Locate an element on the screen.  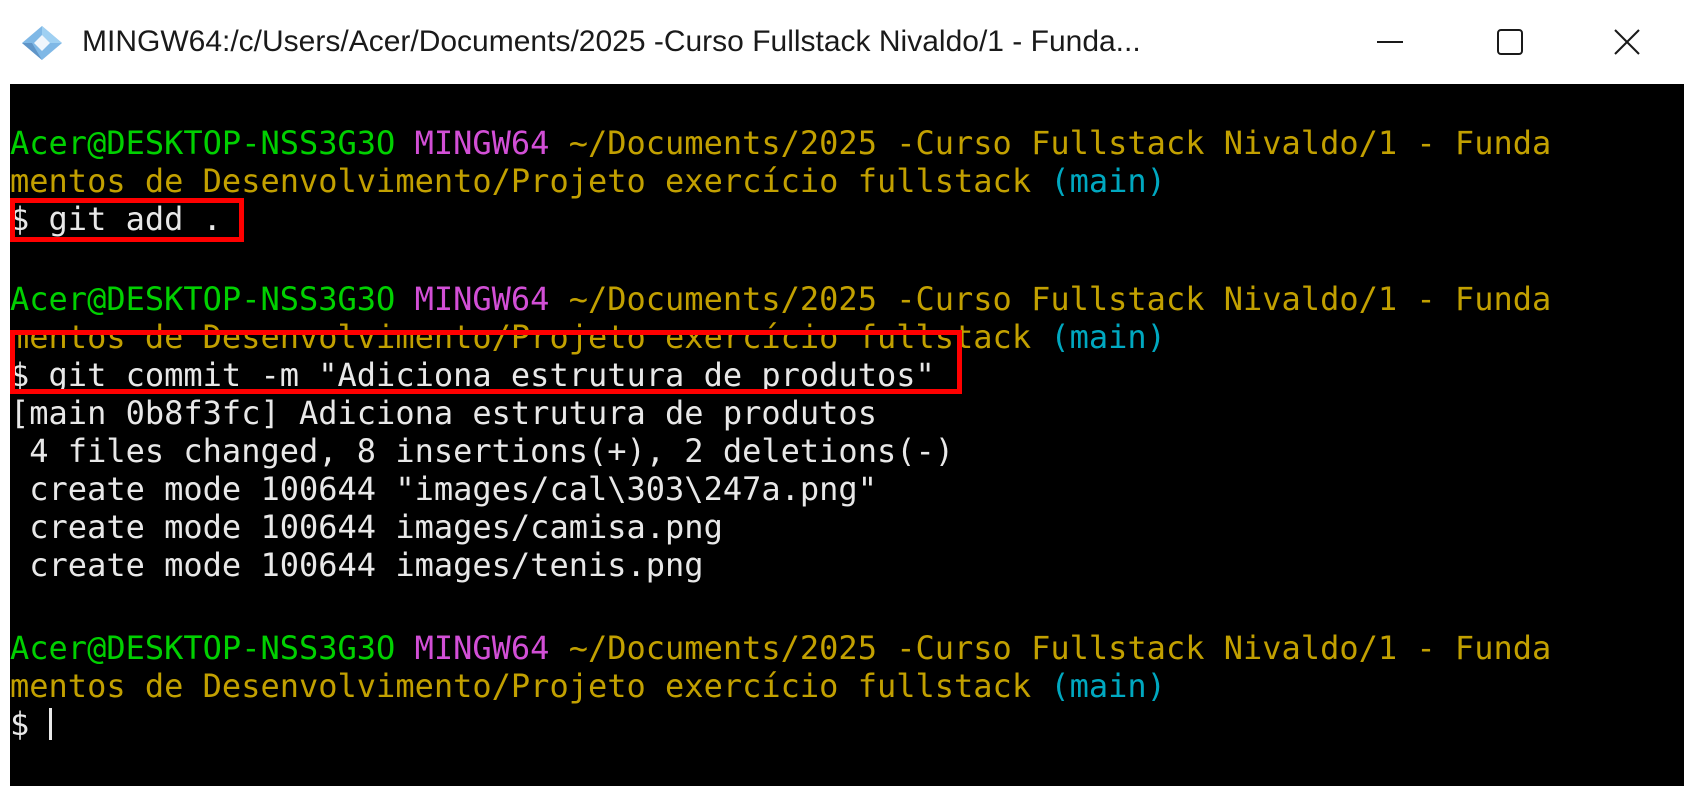
close-button is located at coordinates (1627, 42).